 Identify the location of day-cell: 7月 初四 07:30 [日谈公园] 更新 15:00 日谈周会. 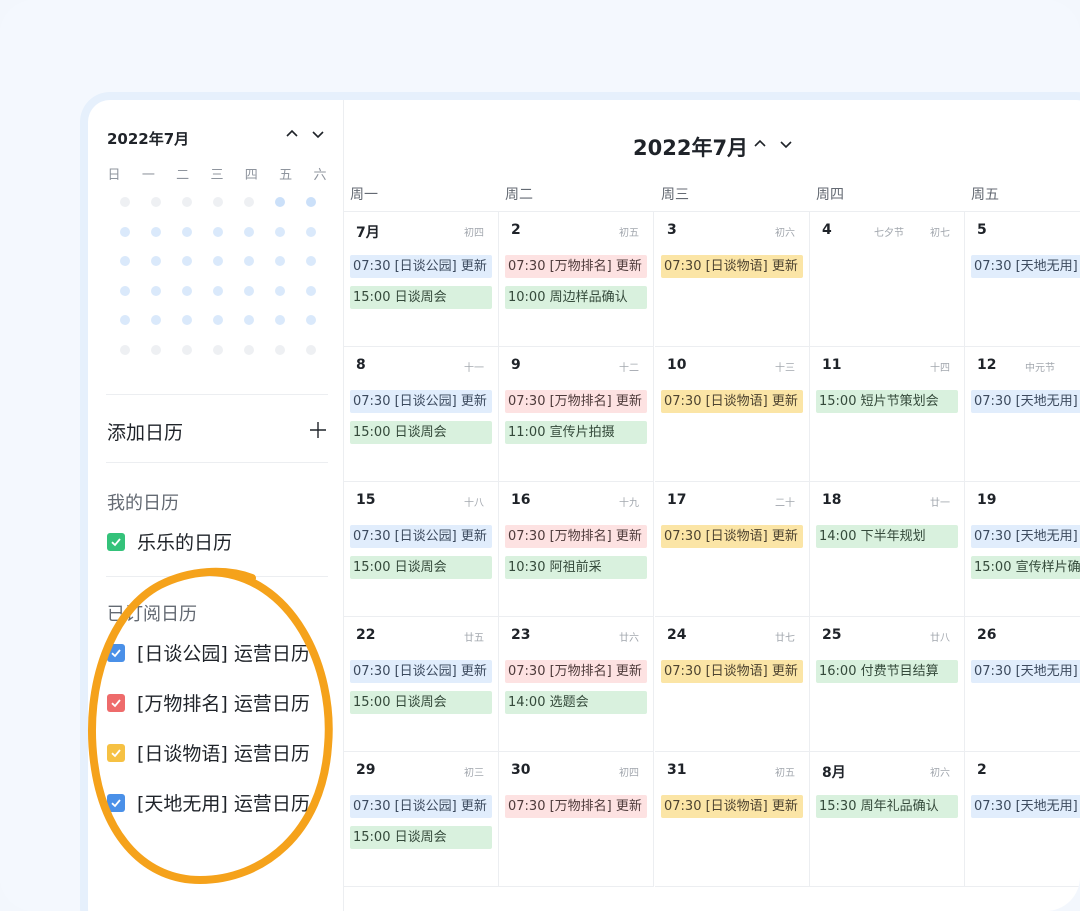
(421, 279).